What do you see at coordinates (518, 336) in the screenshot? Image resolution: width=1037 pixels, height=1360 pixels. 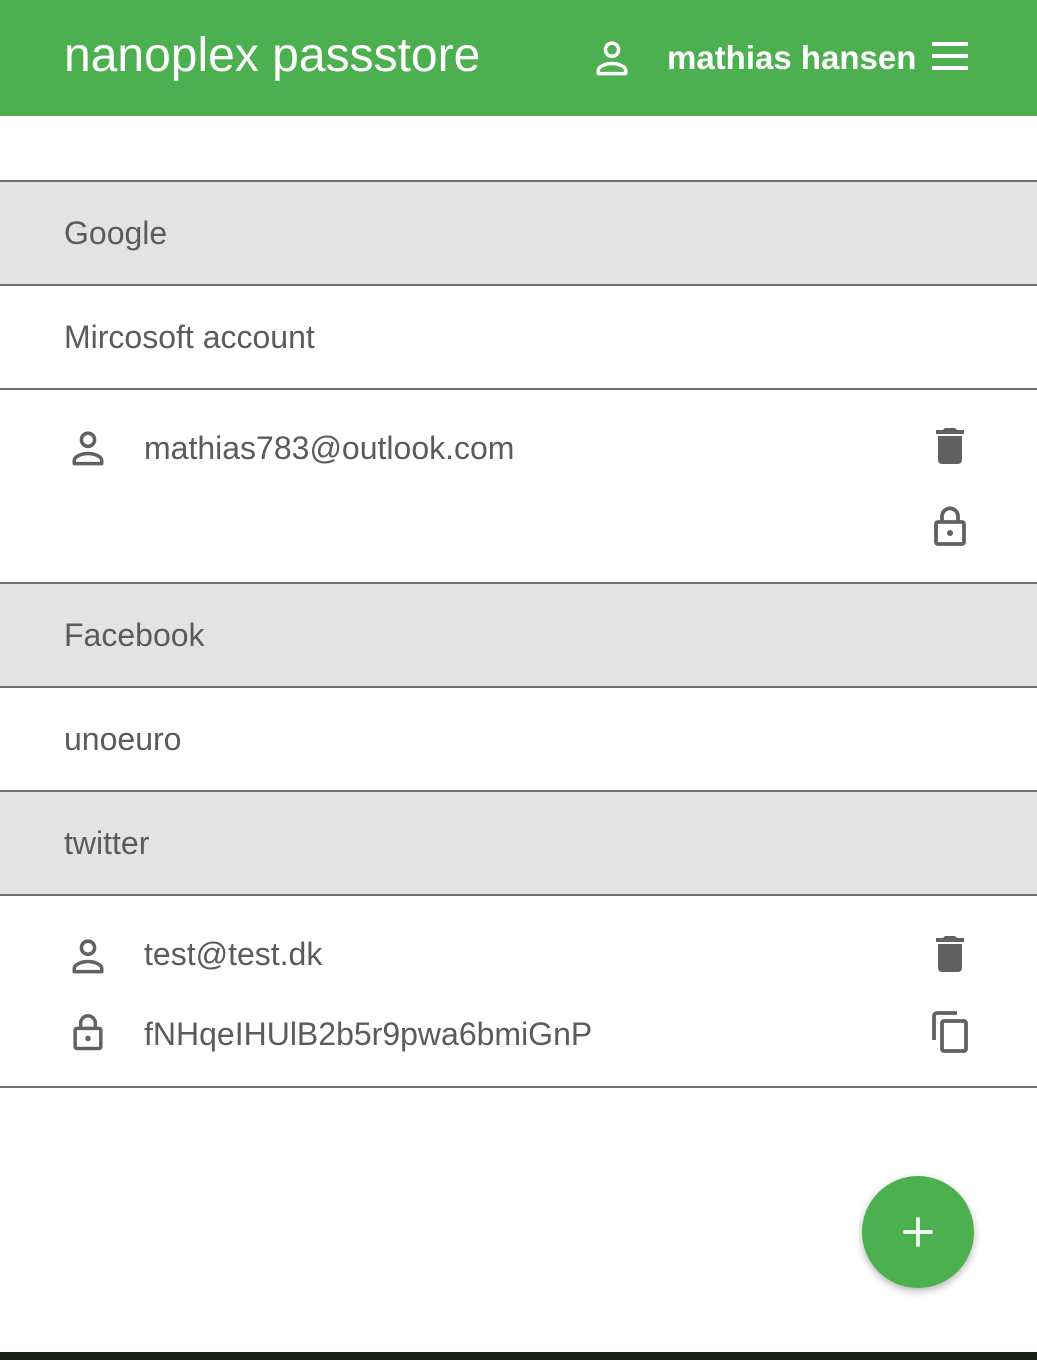 I see `entry-row-microsoft-account: Mircosoft account` at bounding box center [518, 336].